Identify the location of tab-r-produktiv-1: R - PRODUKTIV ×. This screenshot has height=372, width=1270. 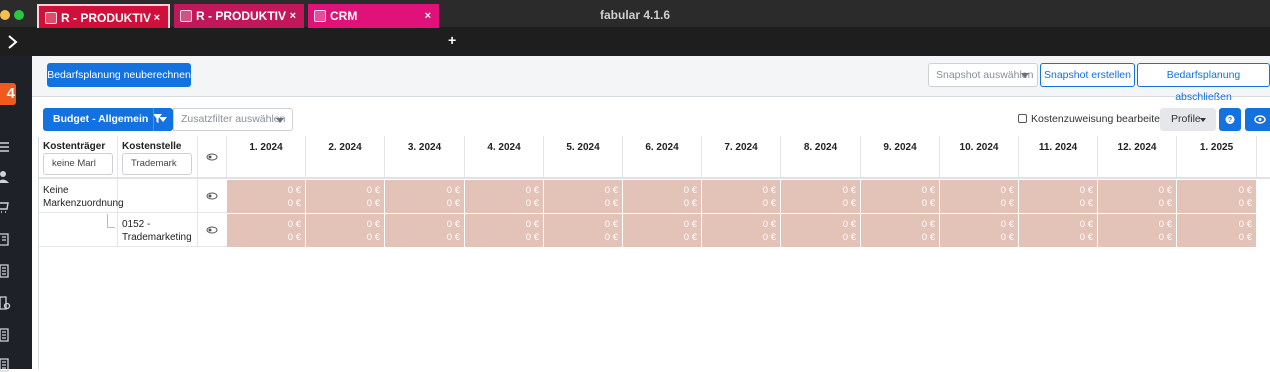
(103, 16).